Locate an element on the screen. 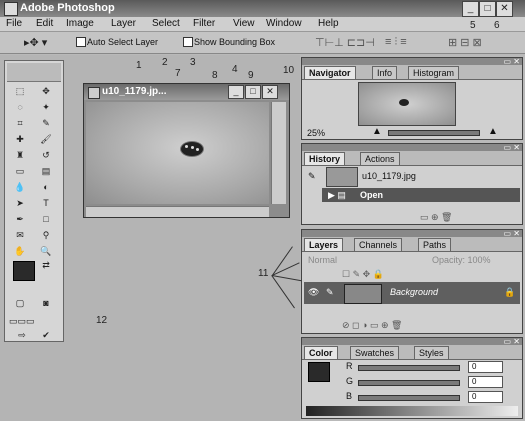 The height and width of the screenshot is (421, 525). vertical-scrollbar is located at coordinates (278, 153).